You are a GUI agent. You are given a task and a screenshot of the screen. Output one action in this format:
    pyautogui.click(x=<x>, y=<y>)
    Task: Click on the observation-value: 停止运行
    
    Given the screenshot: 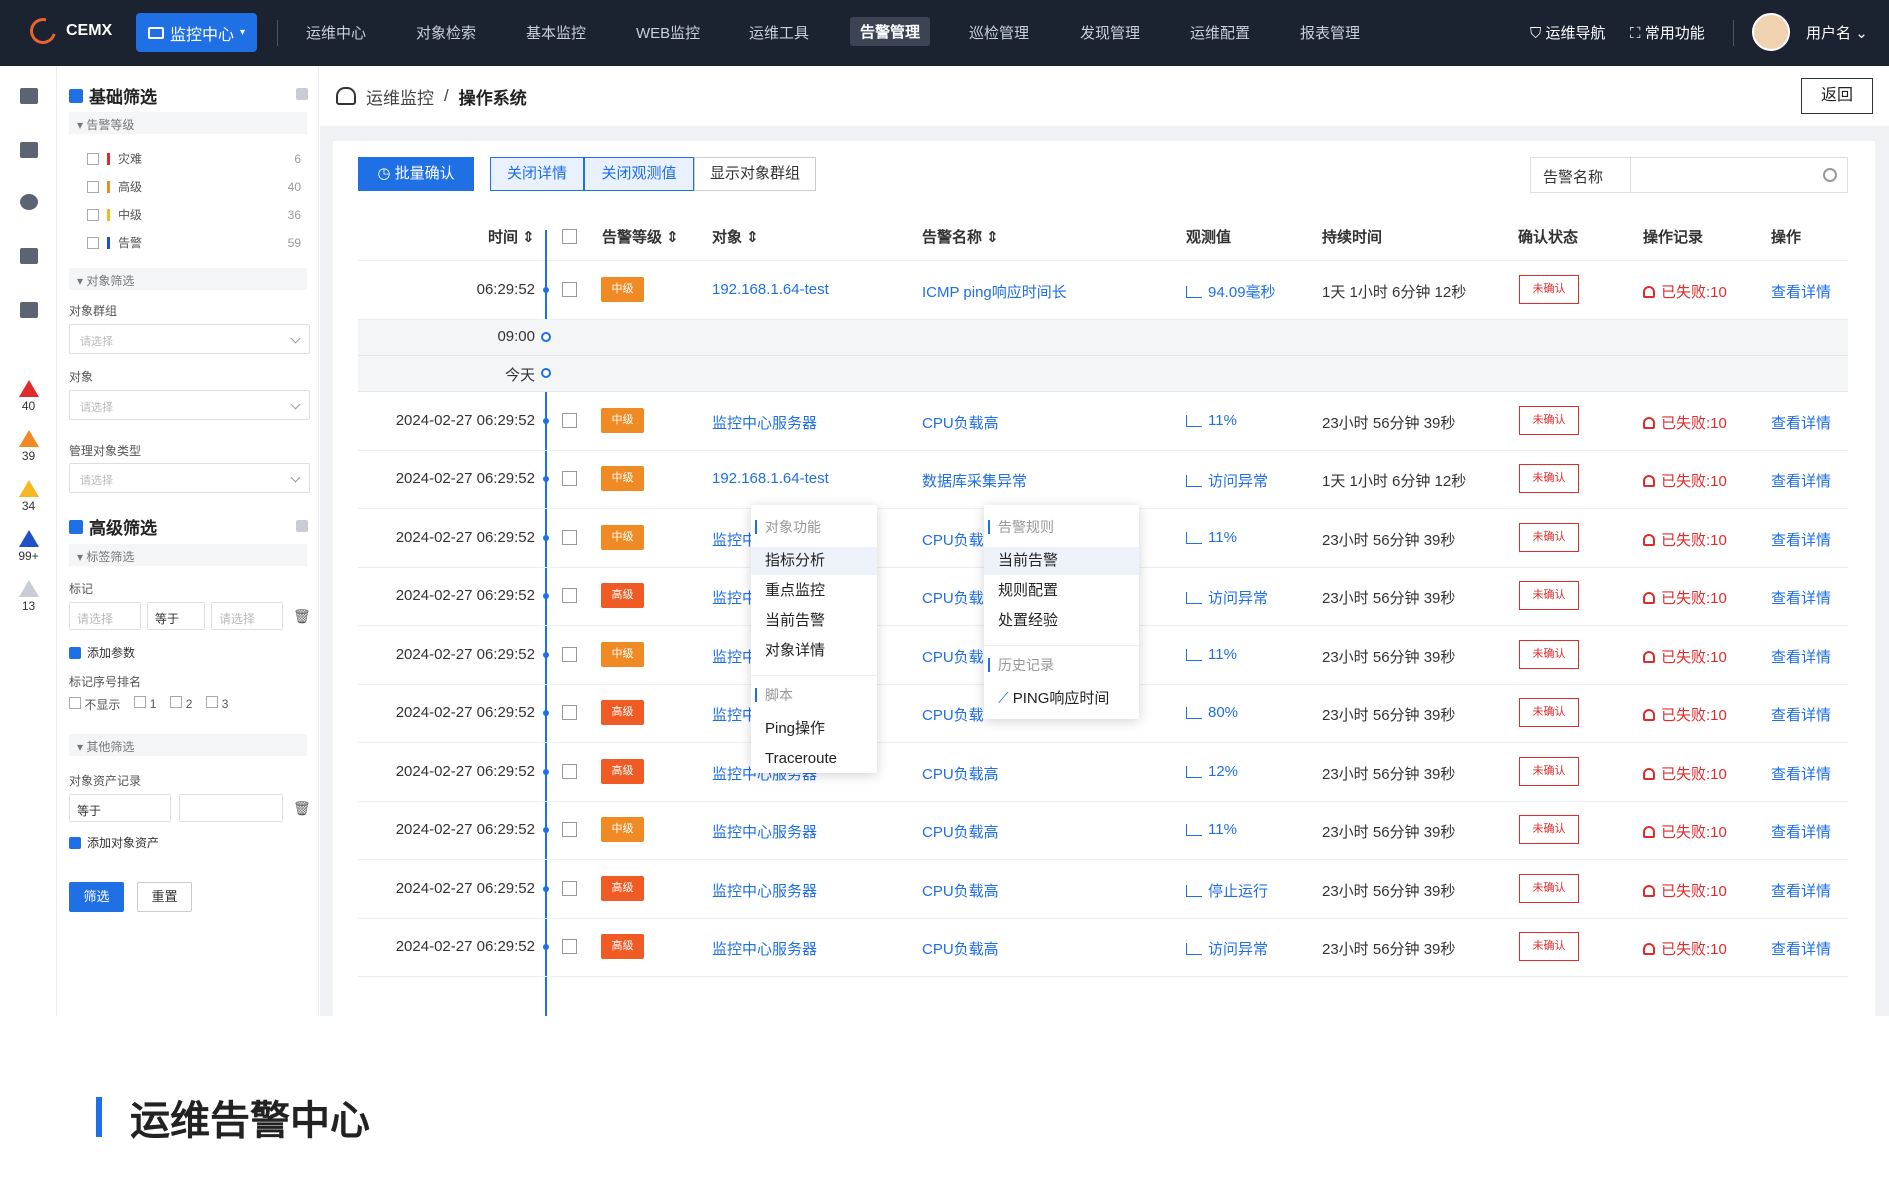 What is the action you would take?
    pyautogui.click(x=1227, y=890)
    